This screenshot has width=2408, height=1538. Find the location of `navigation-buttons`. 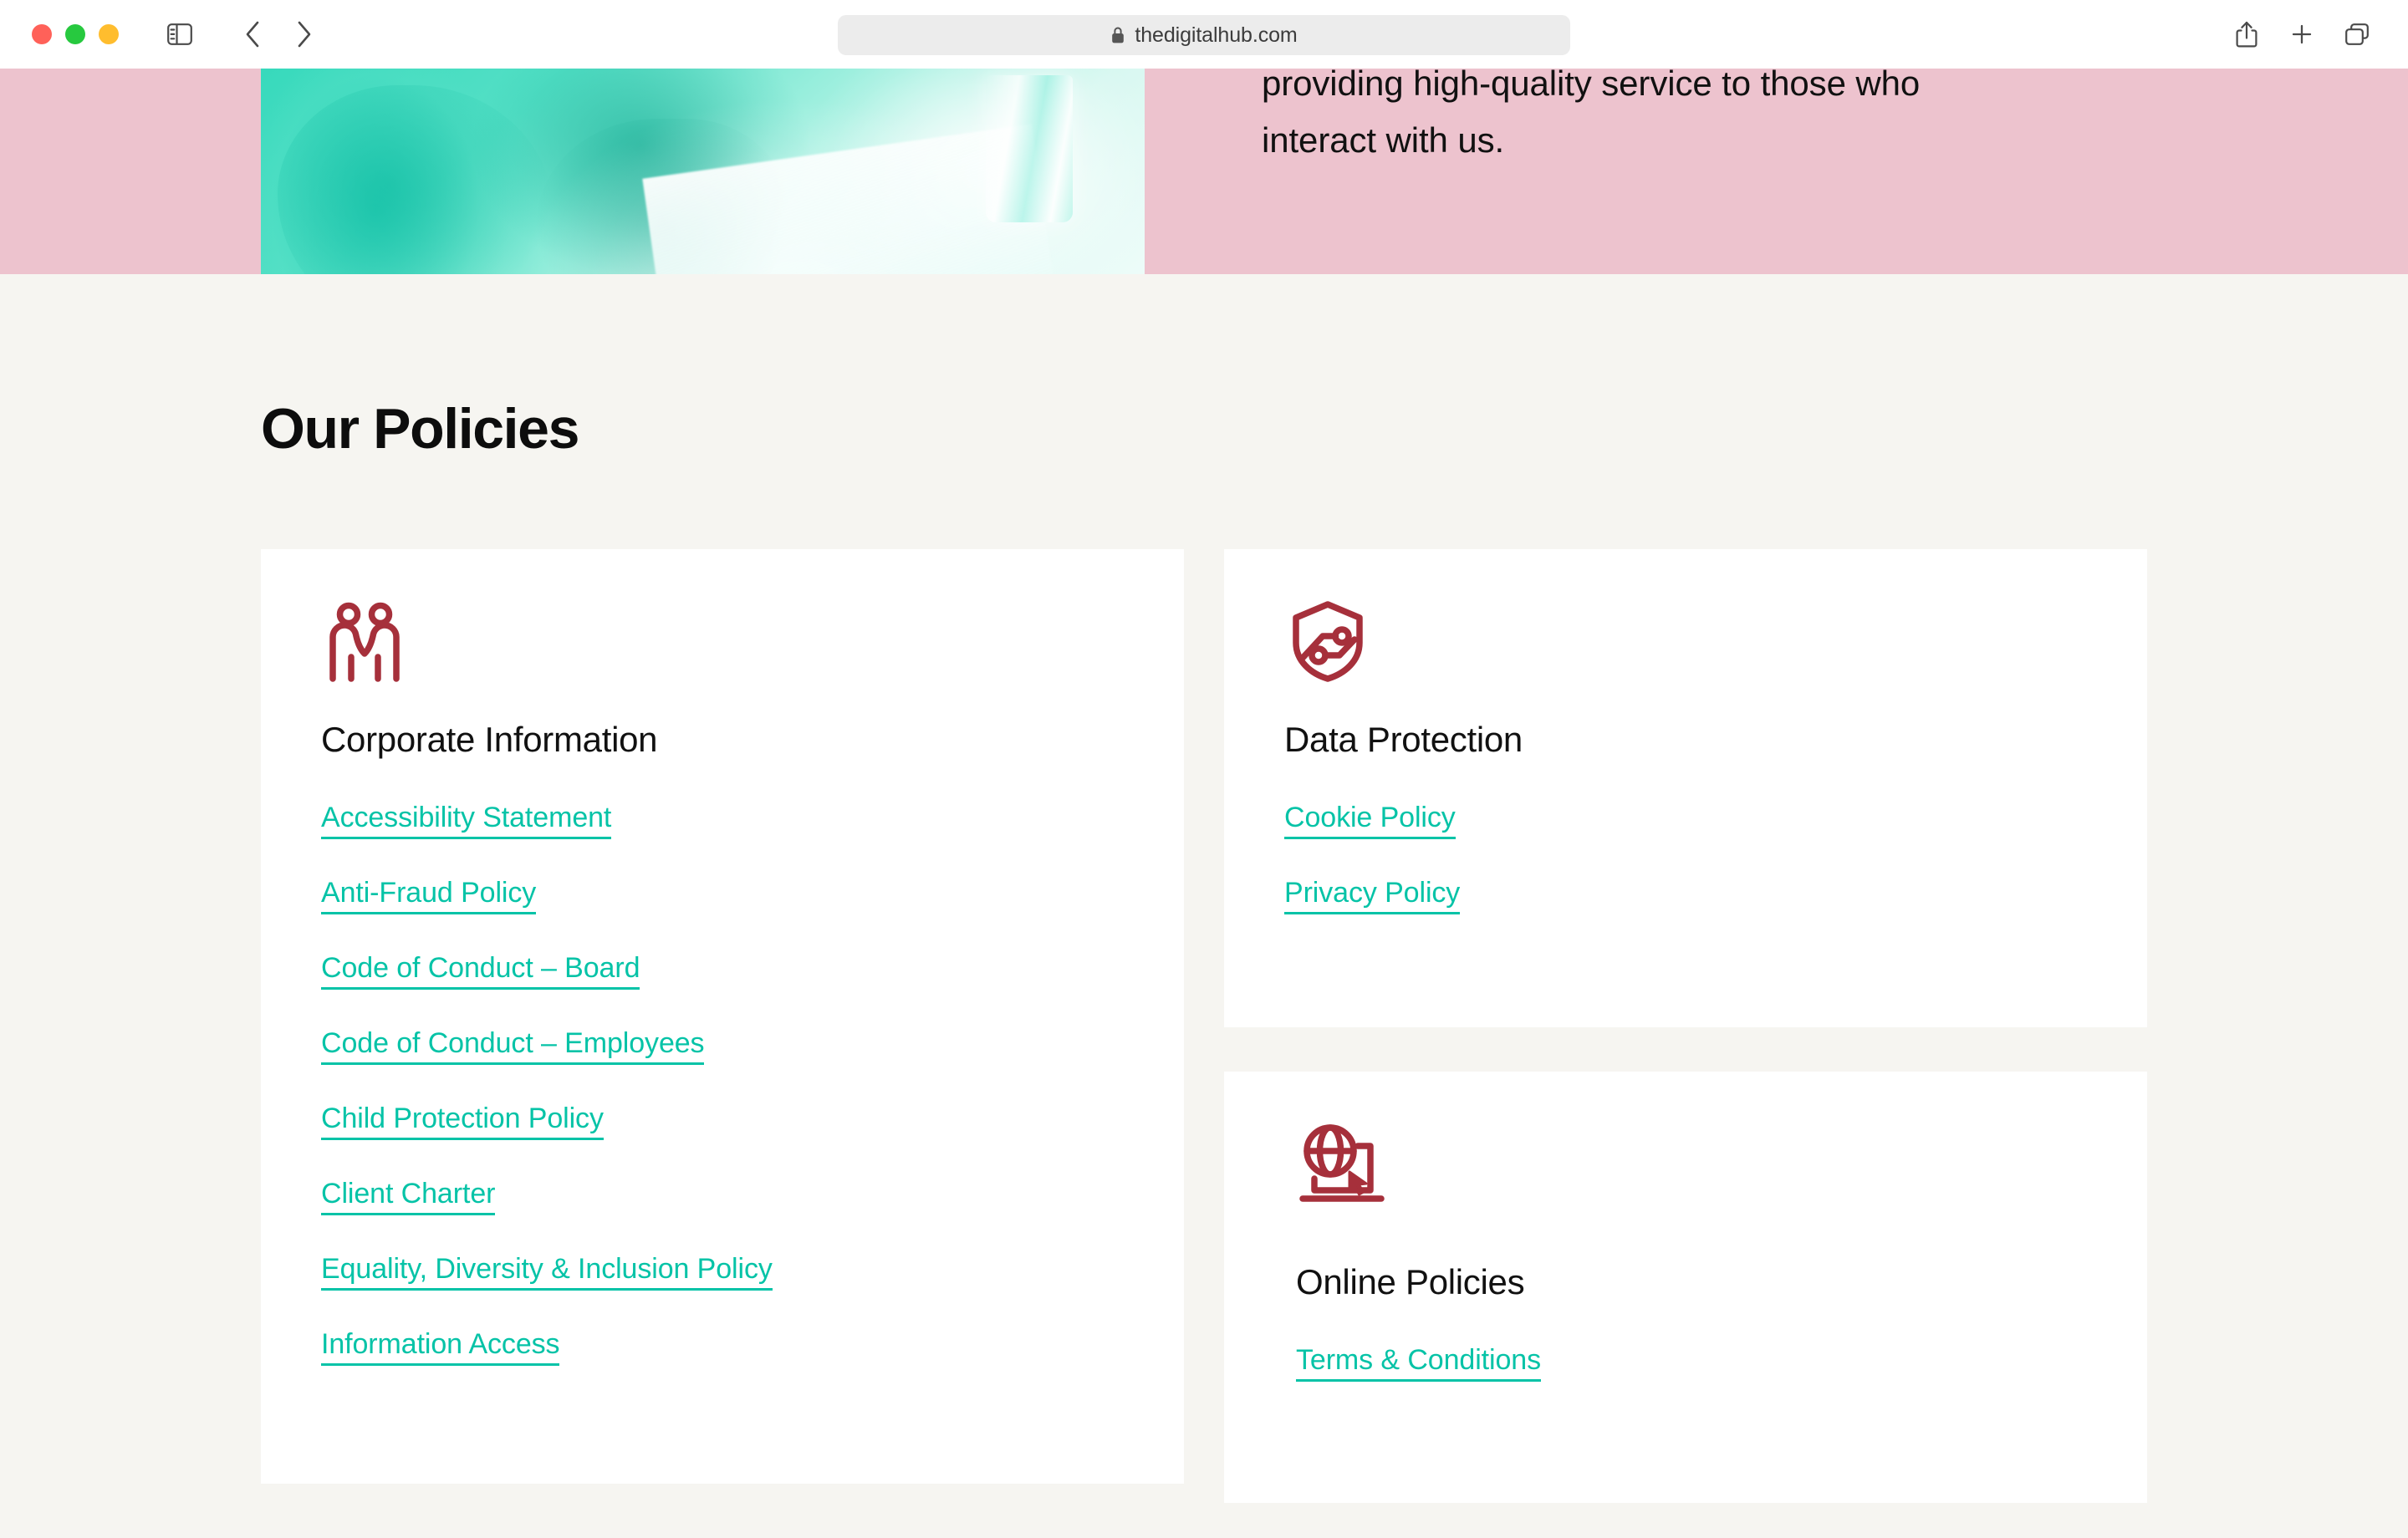

navigation-buttons is located at coordinates (279, 34).